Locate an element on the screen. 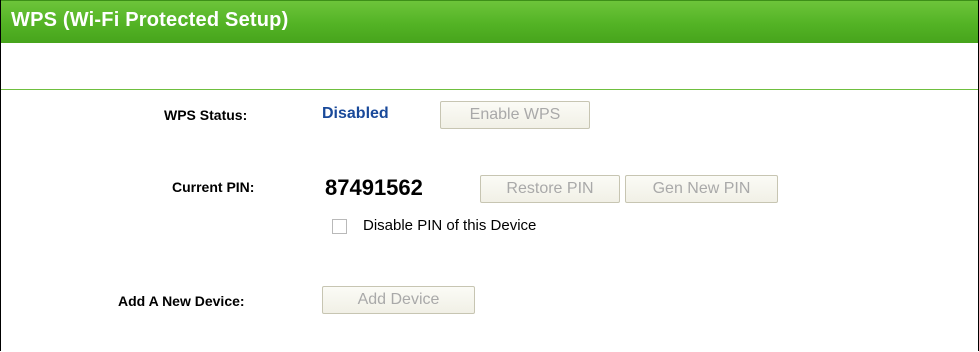 This screenshot has height=352, width=979. wps-status-label: WPS Status: is located at coordinates (206, 115).